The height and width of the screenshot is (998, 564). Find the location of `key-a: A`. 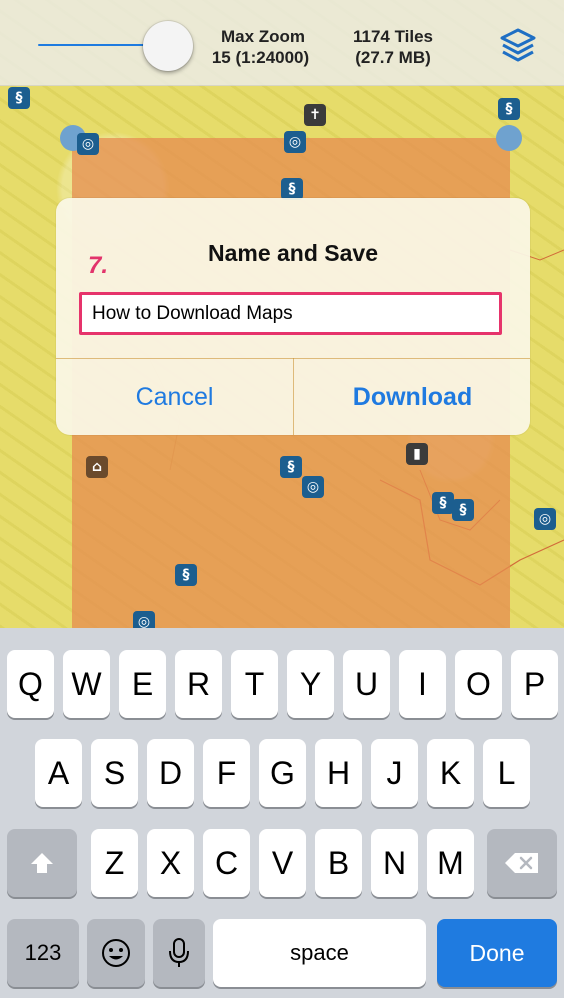

key-a: A is located at coordinates (58, 773).